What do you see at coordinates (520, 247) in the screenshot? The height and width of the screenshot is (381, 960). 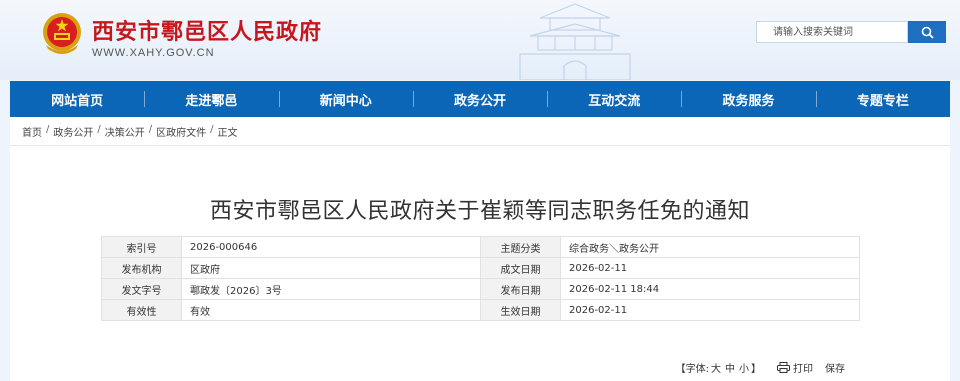 I see `meta-key: 主题分类` at bounding box center [520, 247].